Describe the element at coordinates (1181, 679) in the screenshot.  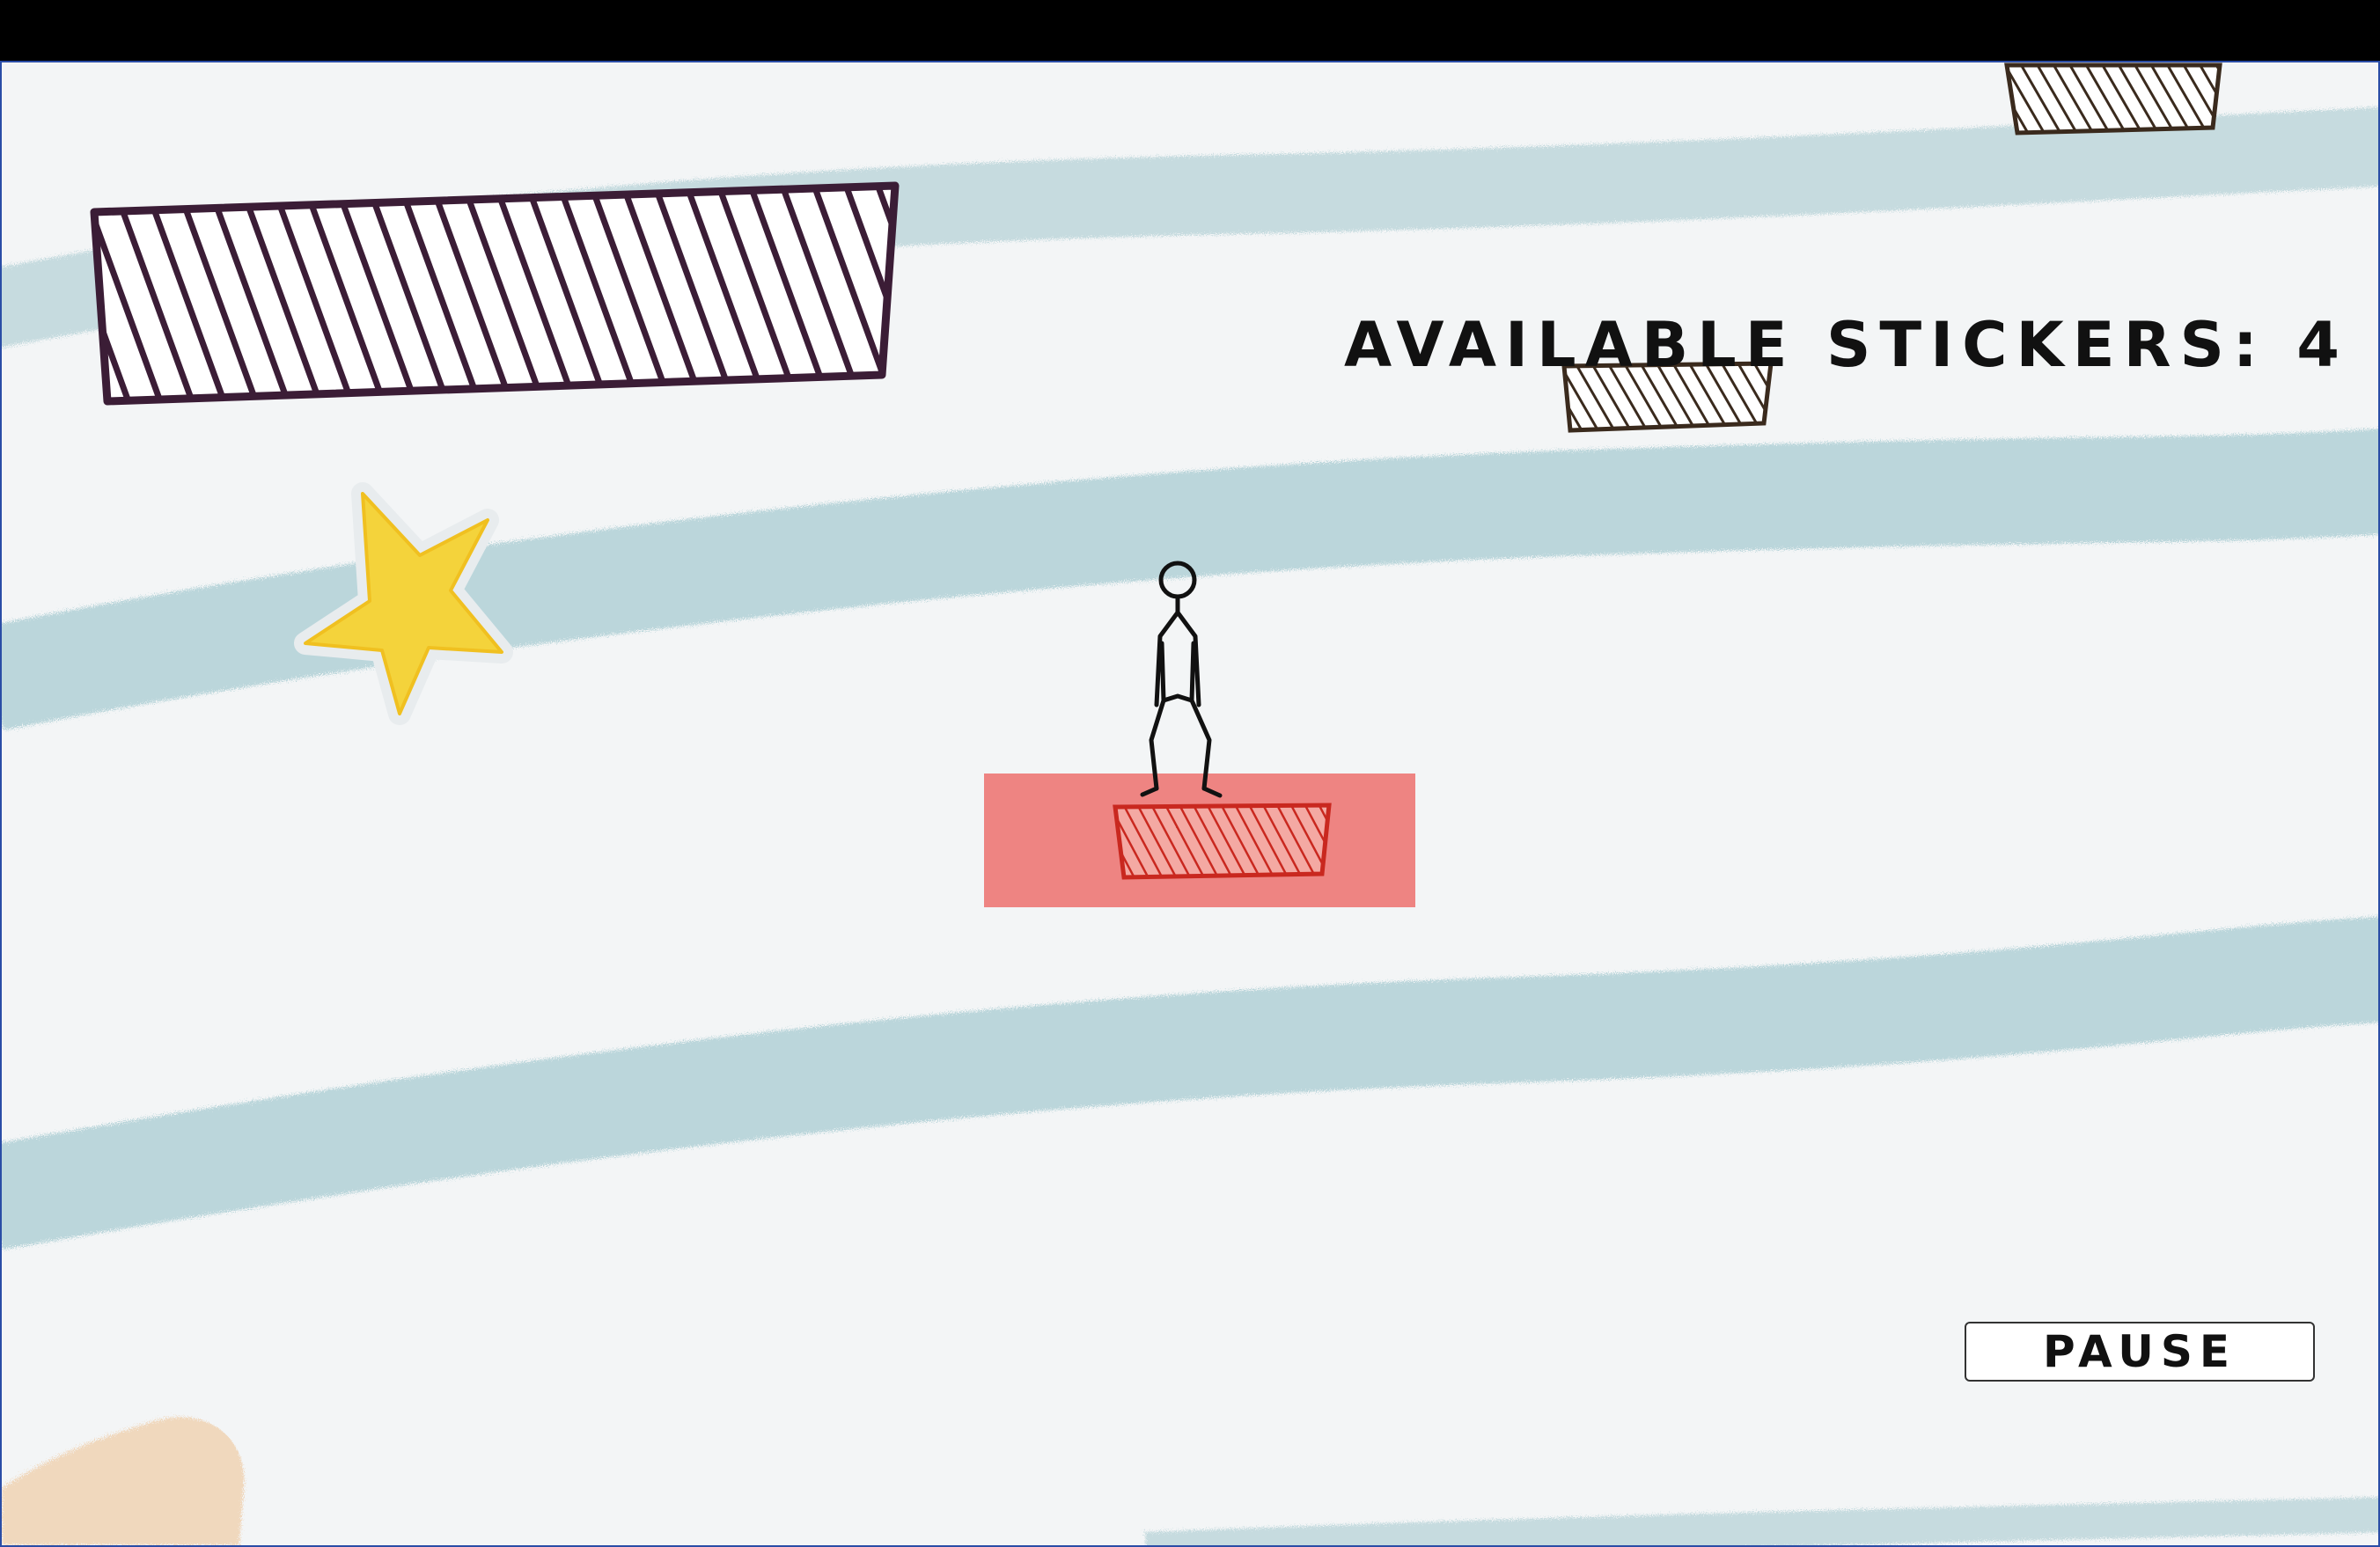
I see `stick-figure-icon` at that location.